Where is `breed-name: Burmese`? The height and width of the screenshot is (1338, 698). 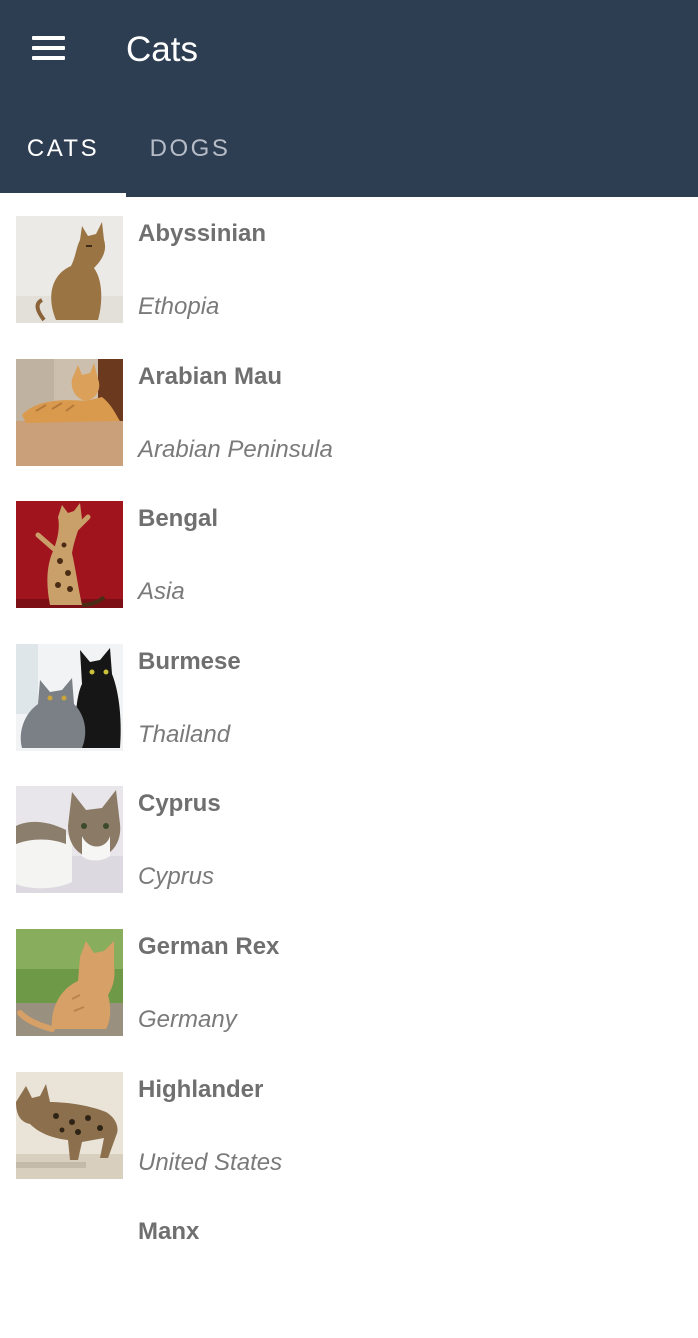
breed-name: Burmese is located at coordinates (189, 661).